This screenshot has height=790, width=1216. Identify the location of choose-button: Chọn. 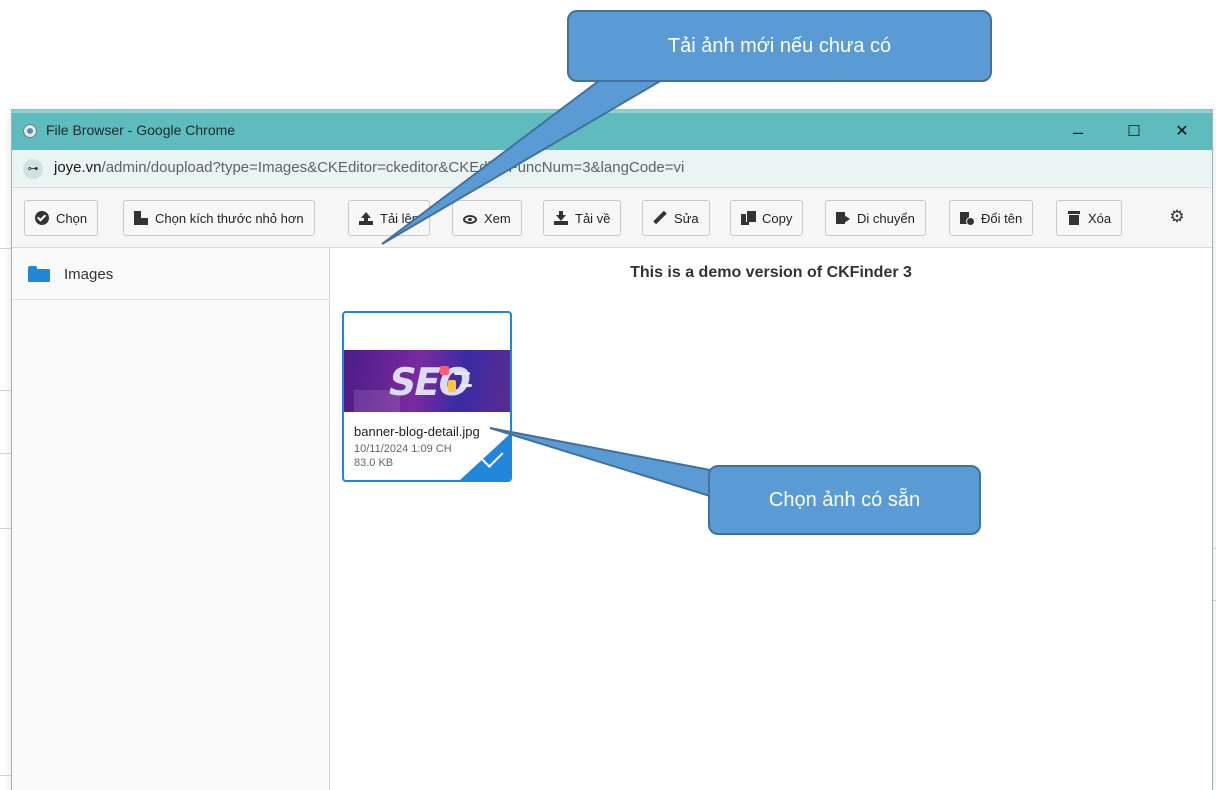
(61, 218).